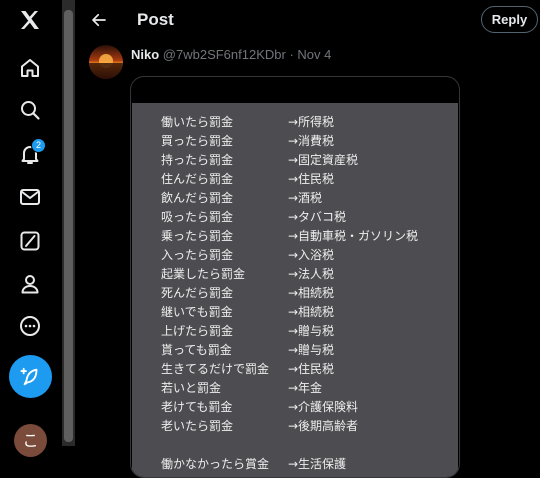 This screenshot has width=540, height=478. What do you see at coordinates (311, 141) in the screenshot?
I see `image-row-right: →消費税` at bounding box center [311, 141].